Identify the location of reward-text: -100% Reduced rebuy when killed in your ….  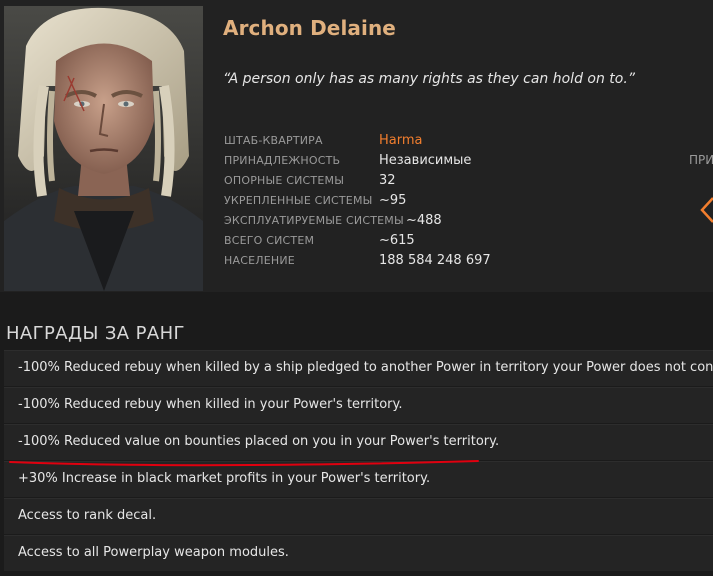
(210, 404).